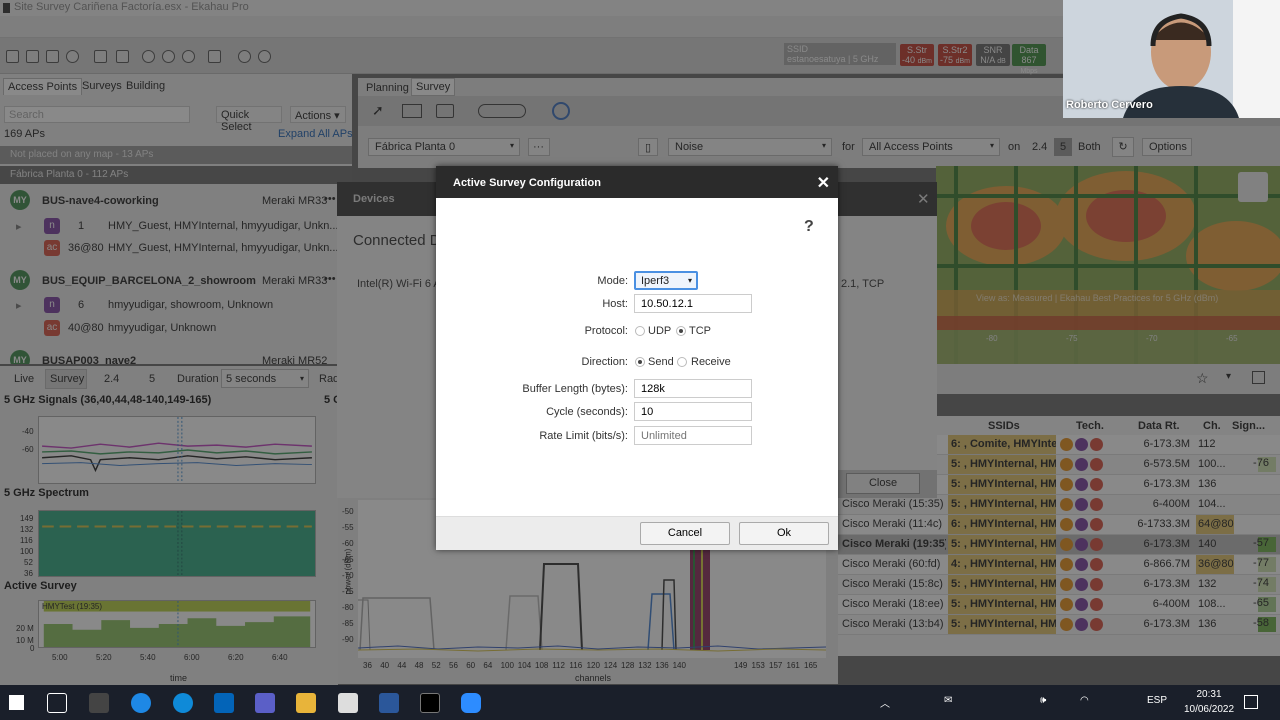 The width and height of the screenshot is (1280, 720). Describe the element at coordinates (539, 147) in the screenshot. I see `floor-more-button: ···` at that location.